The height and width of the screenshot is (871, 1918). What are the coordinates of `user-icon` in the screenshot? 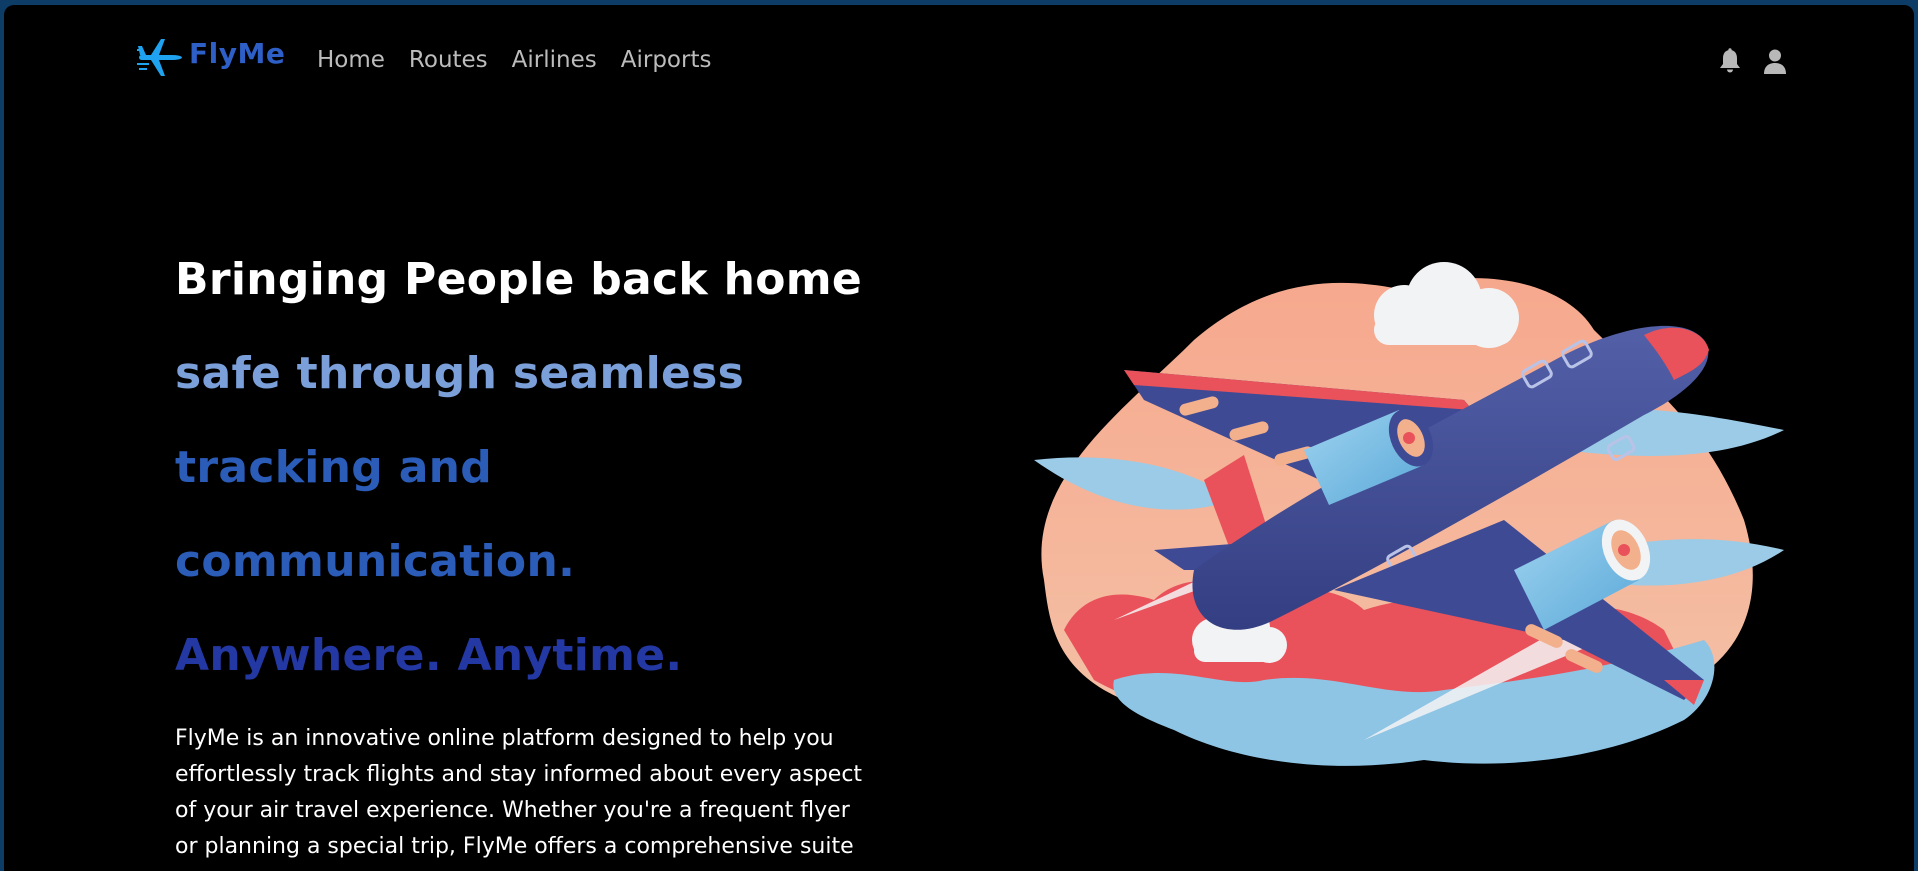 It's located at (1775, 61).